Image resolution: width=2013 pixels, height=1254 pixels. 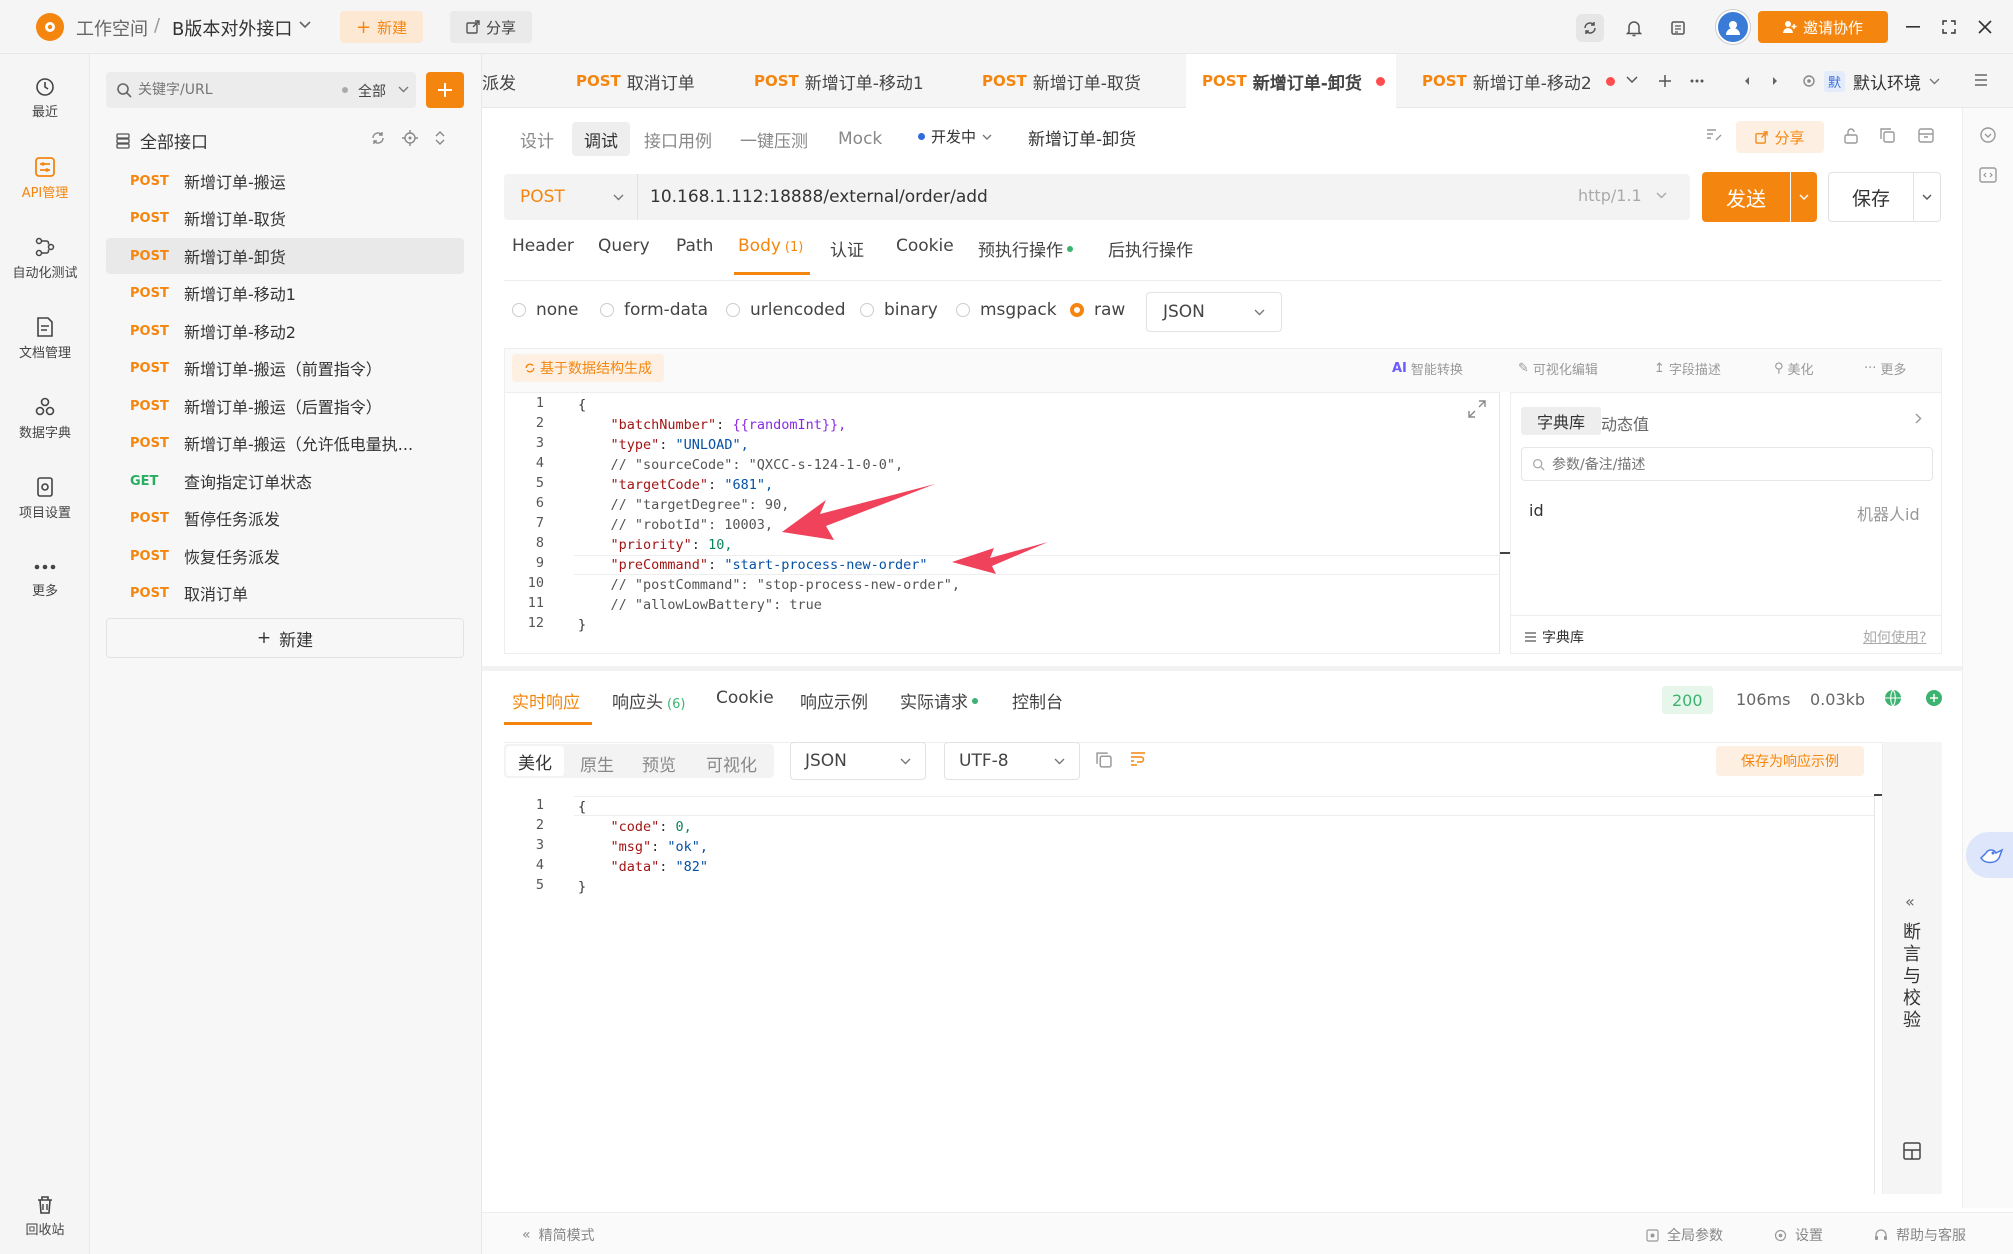 What do you see at coordinates (1747, 81) in the screenshot?
I see `tab-prev-icon` at bounding box center [1747, 81].